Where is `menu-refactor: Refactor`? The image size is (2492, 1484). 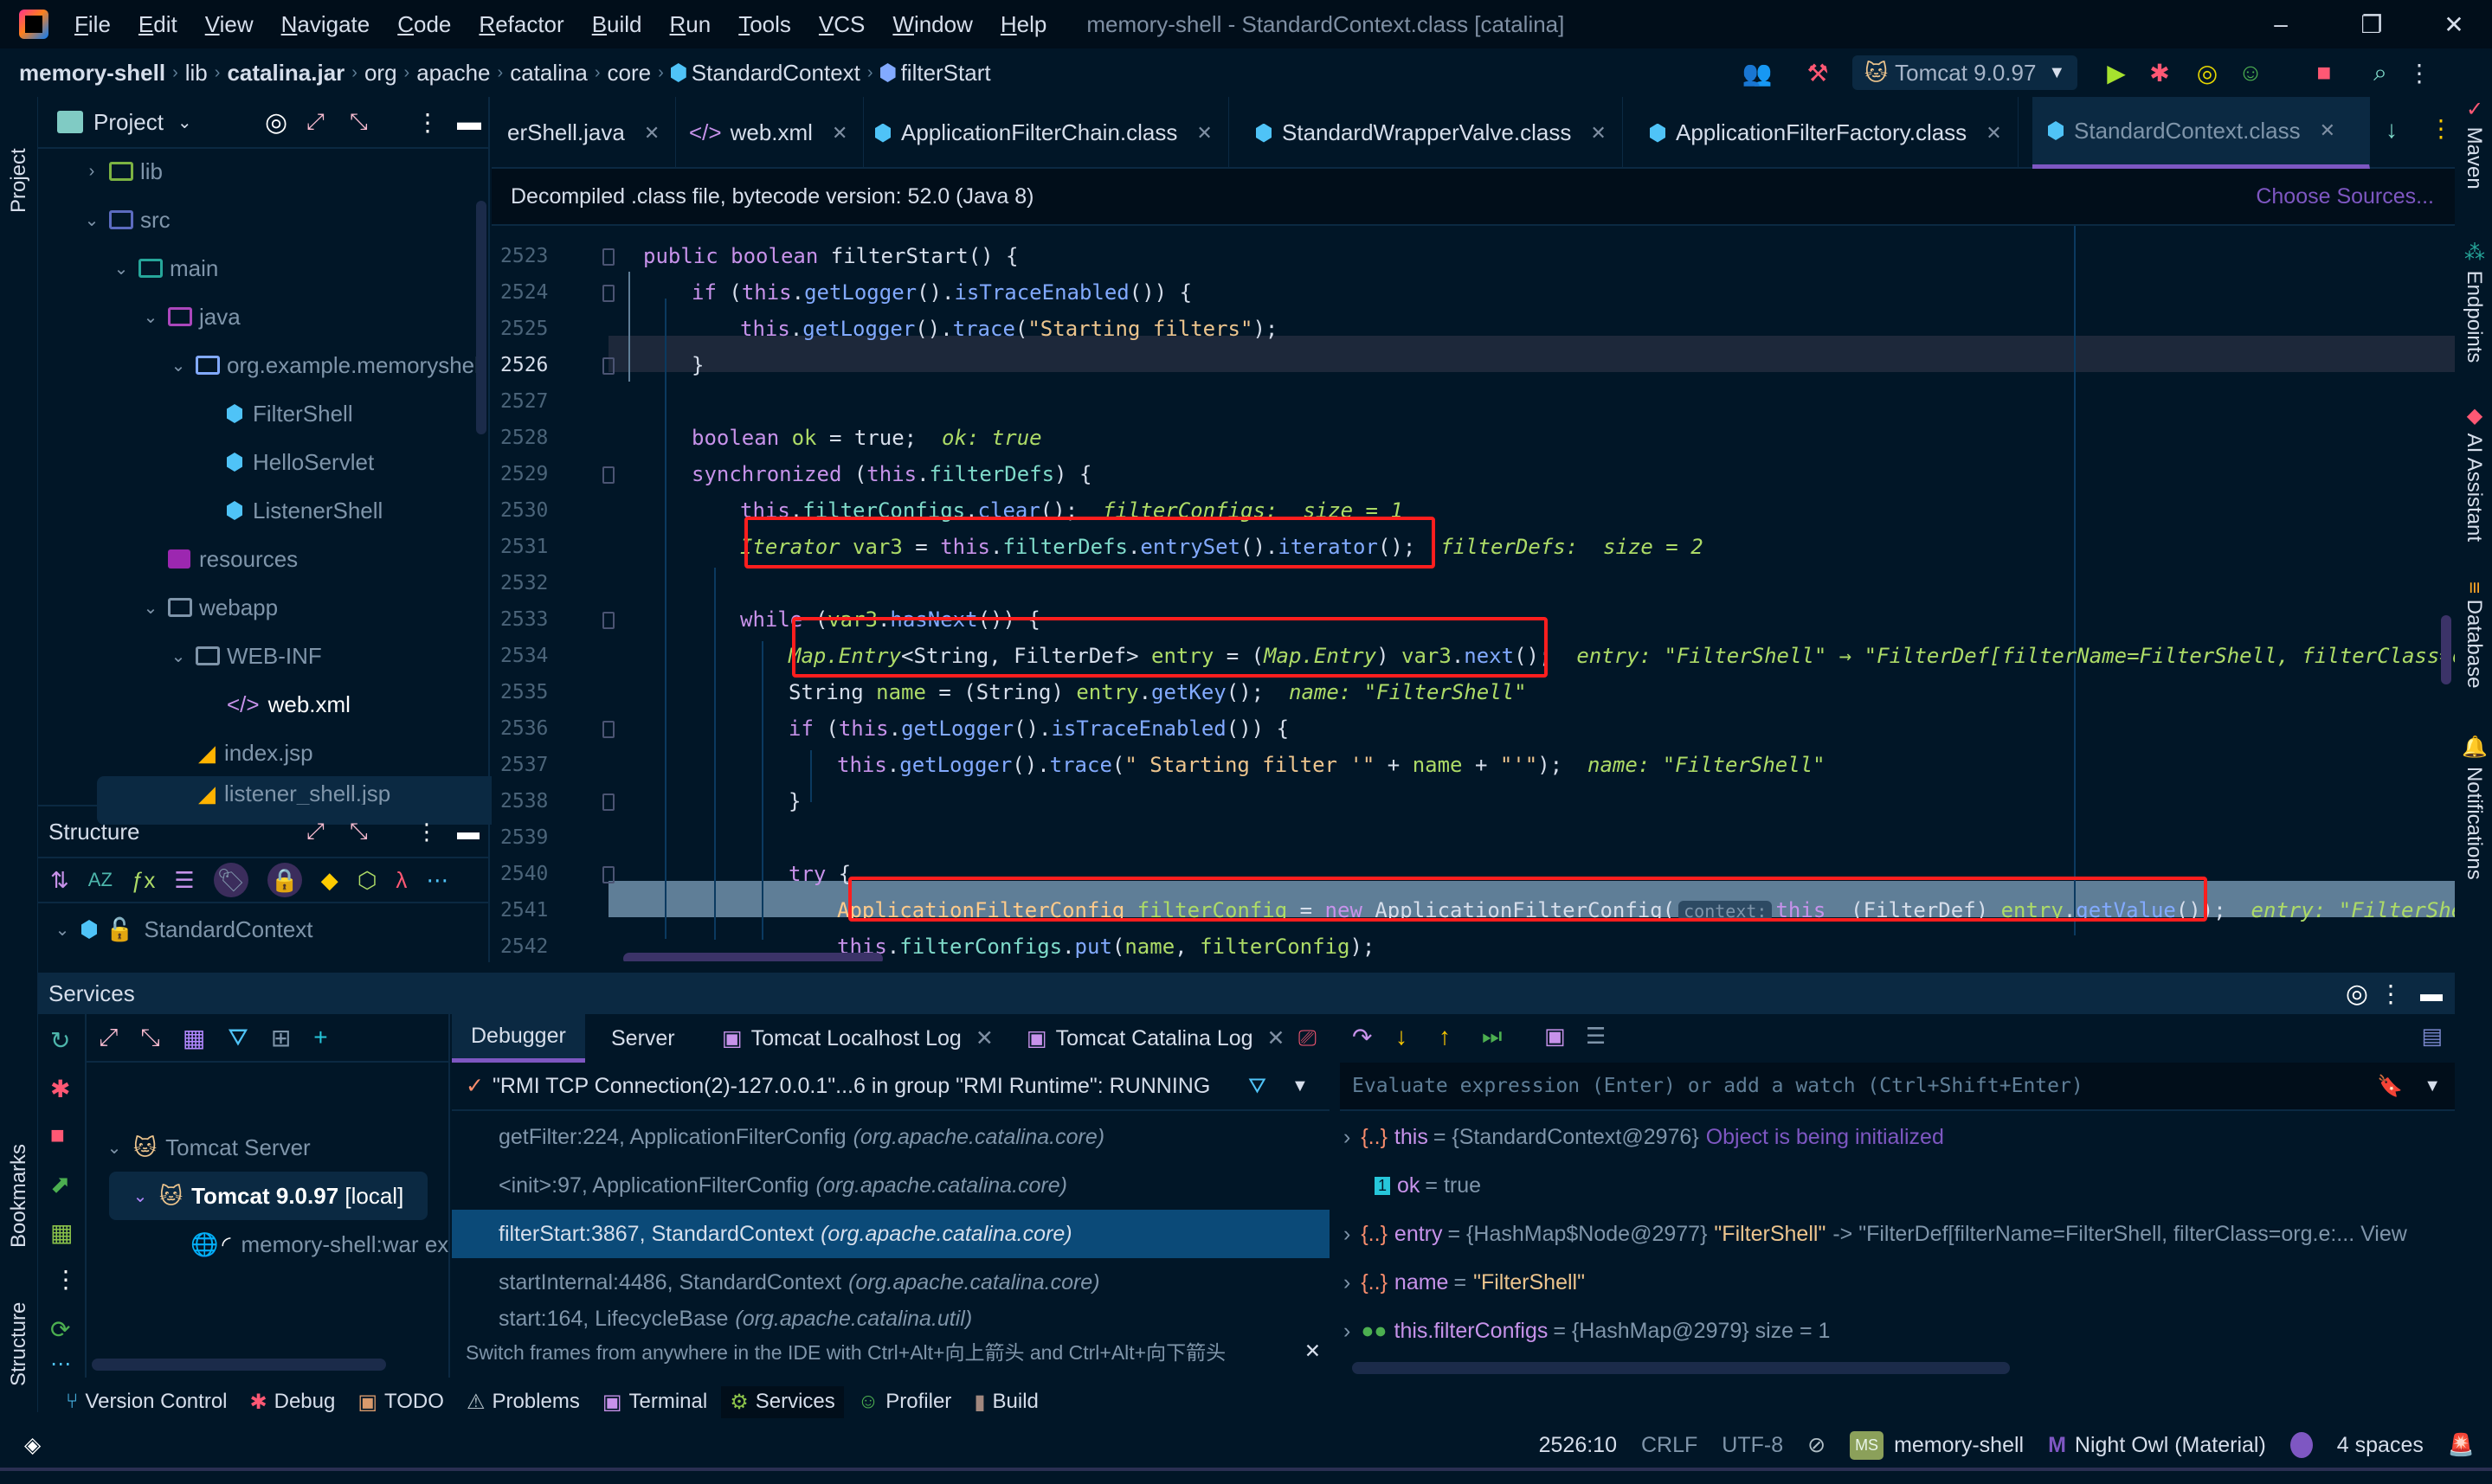
menu-refactor: Refactor is located at coordinates (521, 24).